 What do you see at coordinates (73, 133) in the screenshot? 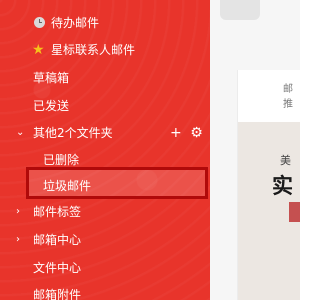
I see `sidebar-item-label: 其他2个文件夹` at bounding box center [73, 133].